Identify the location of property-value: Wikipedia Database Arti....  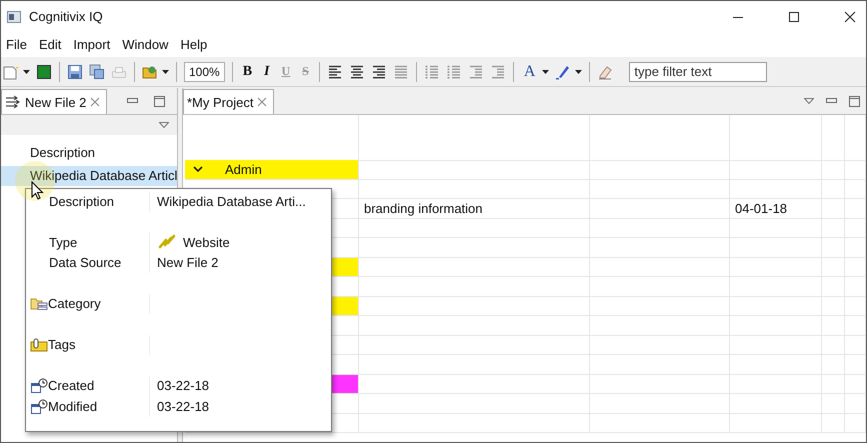
(231, 201).